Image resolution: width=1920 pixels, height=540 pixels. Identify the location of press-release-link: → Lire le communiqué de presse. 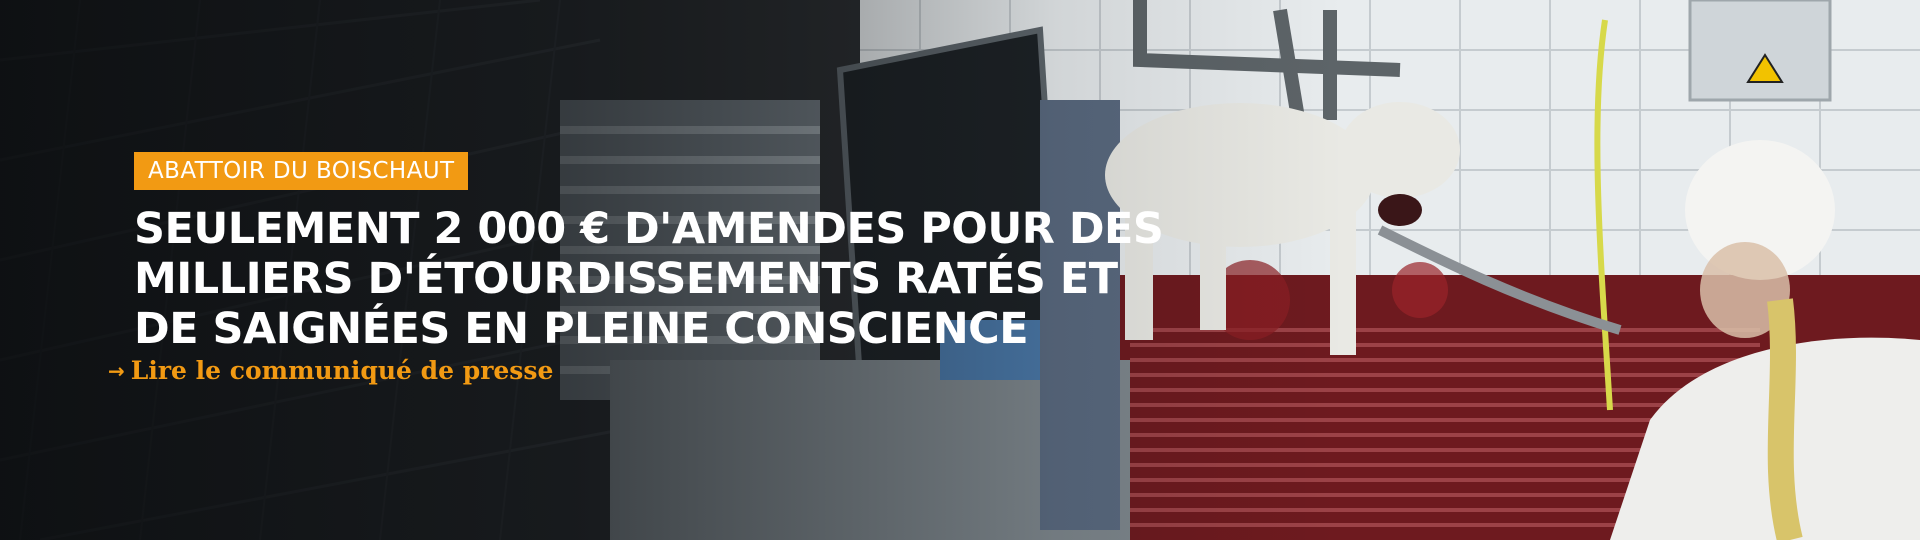
(330, 370).